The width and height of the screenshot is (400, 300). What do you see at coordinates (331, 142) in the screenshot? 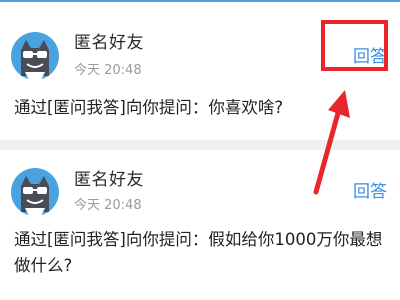
I see `red-arrow-icon` at bounding box center [331, 142].